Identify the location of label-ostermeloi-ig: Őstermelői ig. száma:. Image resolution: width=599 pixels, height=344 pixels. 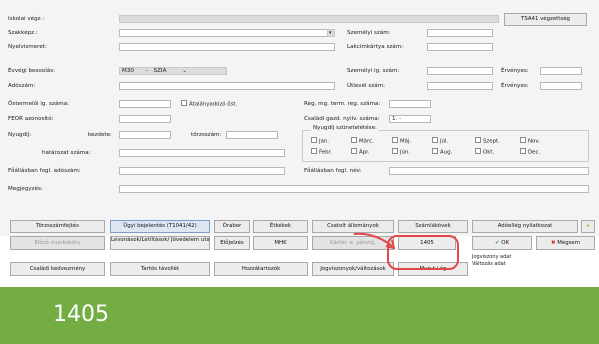
(39, 104).